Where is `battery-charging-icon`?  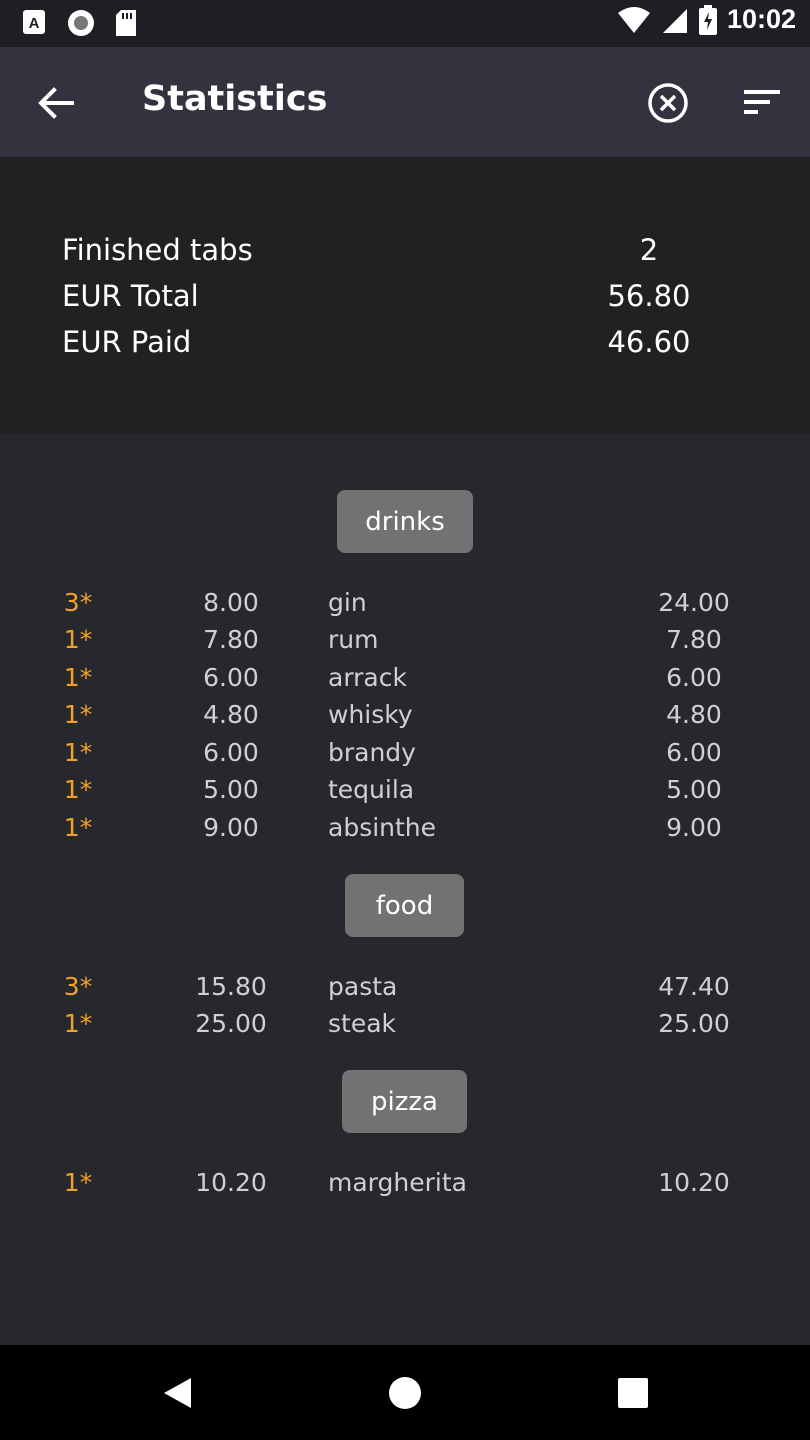
battery-charging-icon is located at coordinates (707, 19).